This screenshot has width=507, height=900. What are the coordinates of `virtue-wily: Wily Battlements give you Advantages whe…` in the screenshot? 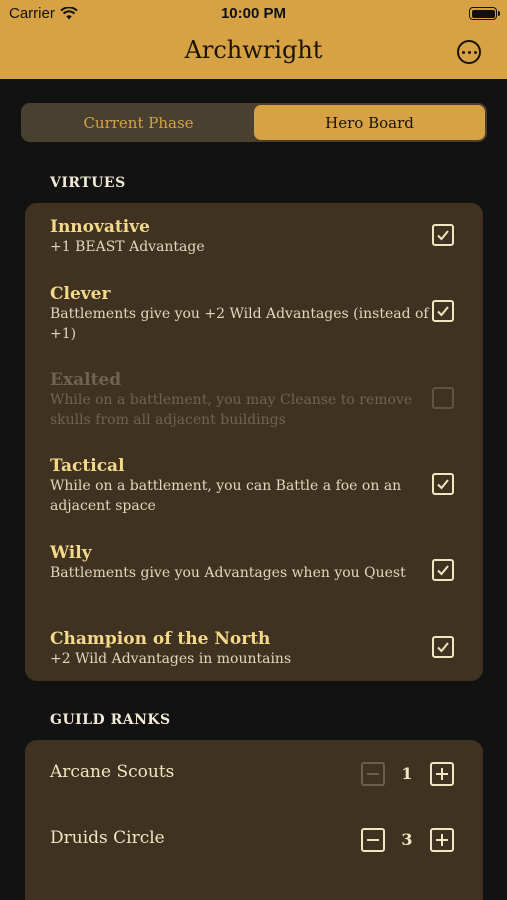 It's located at (240, 563).